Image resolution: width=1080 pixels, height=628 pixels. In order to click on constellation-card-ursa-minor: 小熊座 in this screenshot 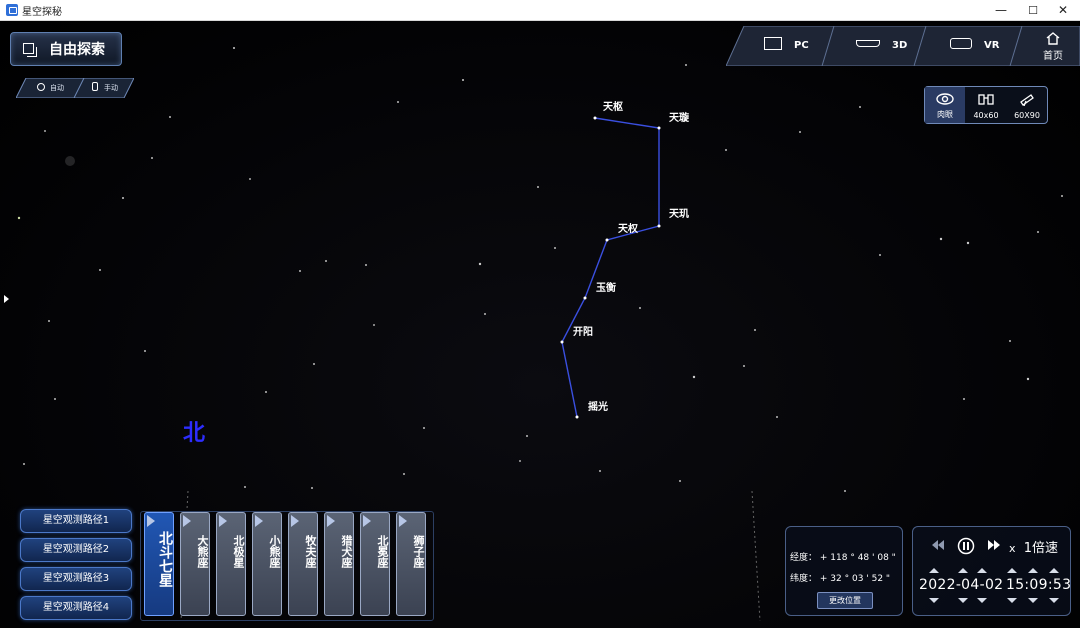, I will do `click(267, 564)`.